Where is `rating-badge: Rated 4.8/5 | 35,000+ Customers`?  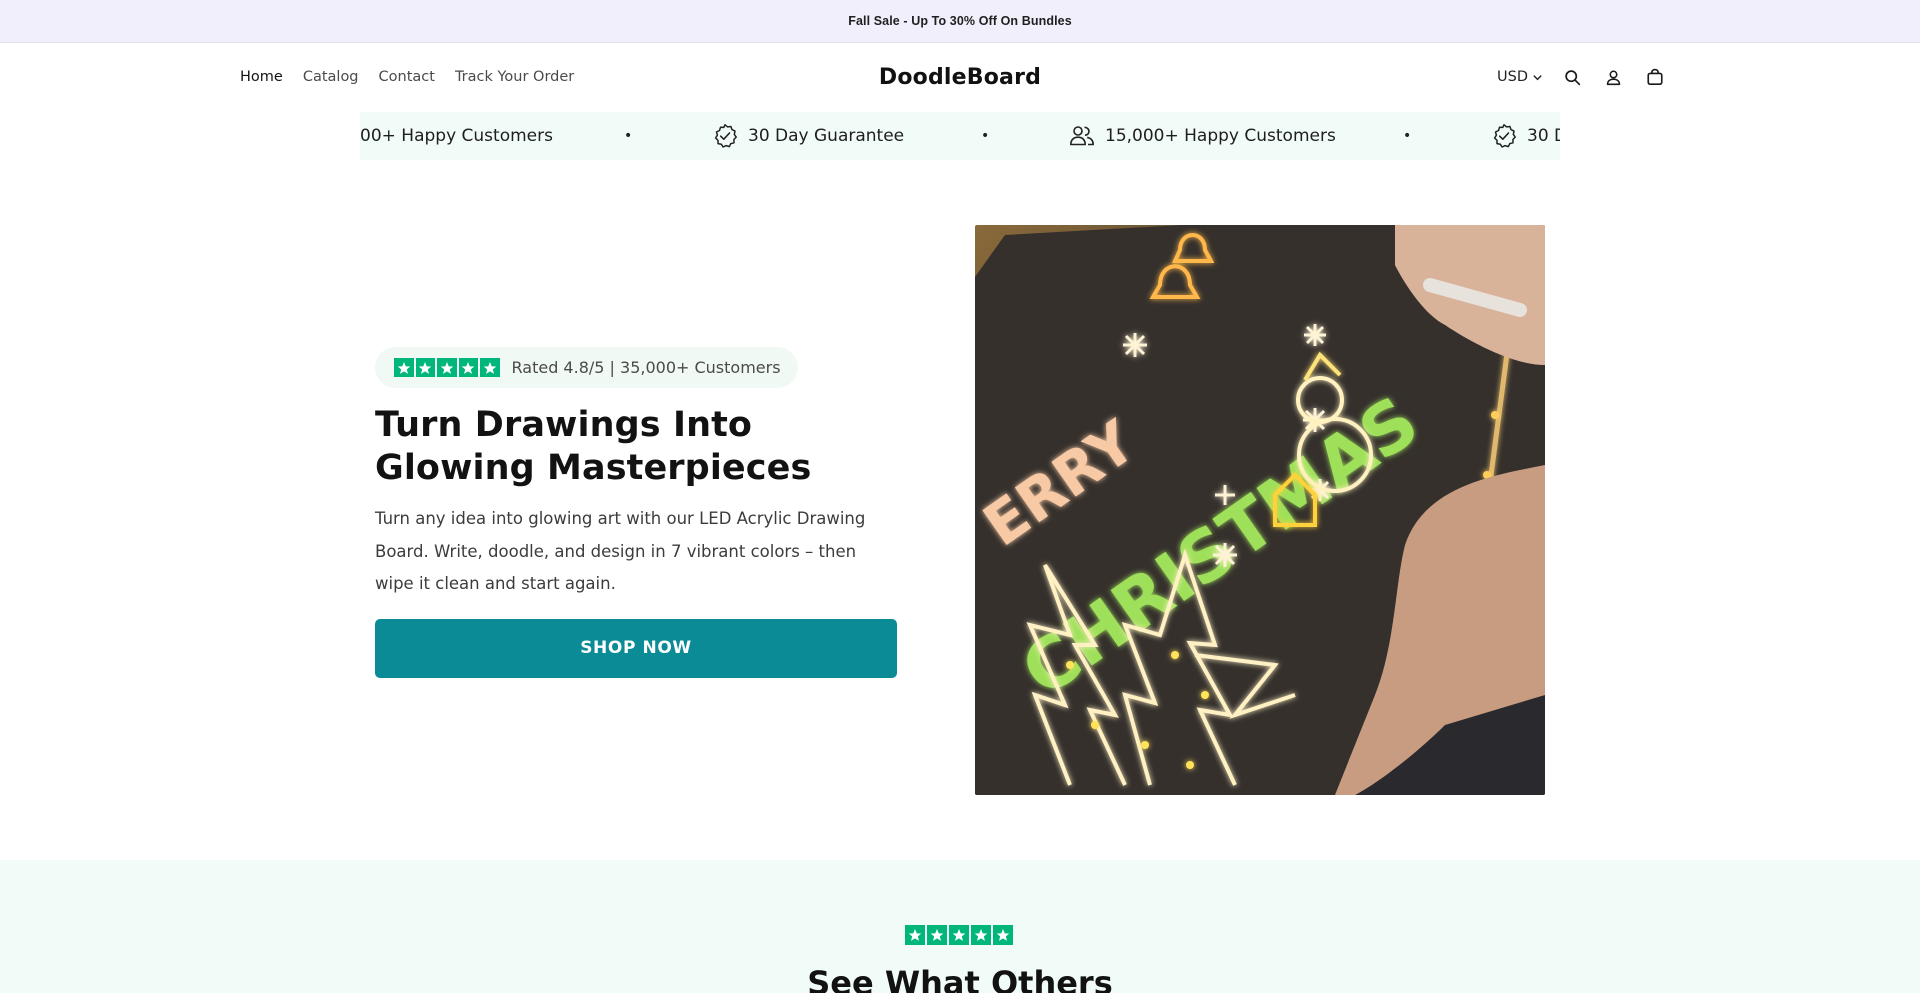
rating-badge: Rated 4.8/5 | 35,000+ Customers is located at coordinates (586, 367).